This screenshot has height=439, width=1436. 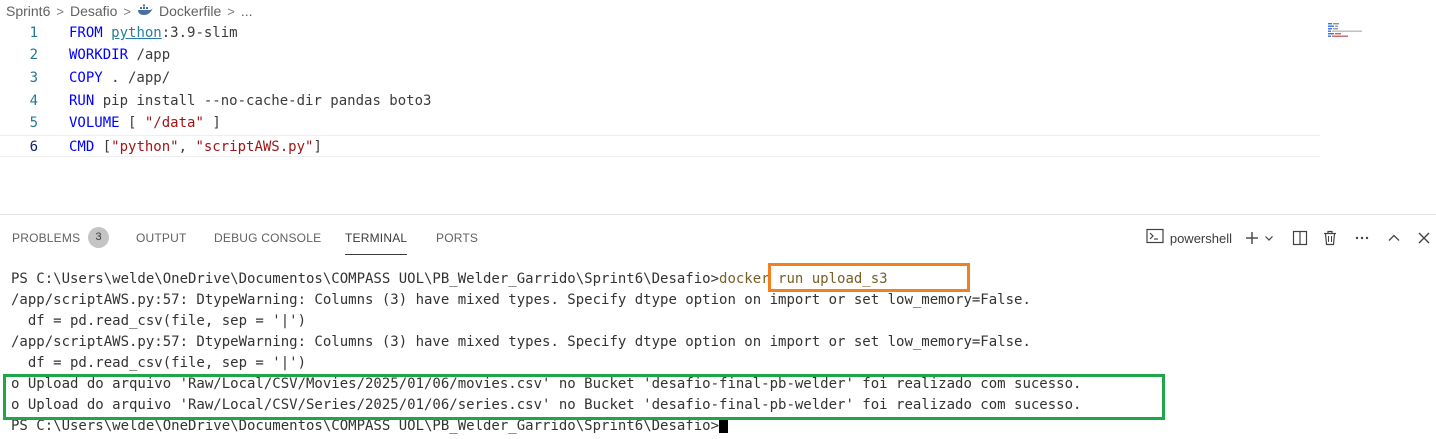 What do you see at coordinates (584, 397) in the screenshot?
I see `success-highlight-box` at bounding box center [584, 397].